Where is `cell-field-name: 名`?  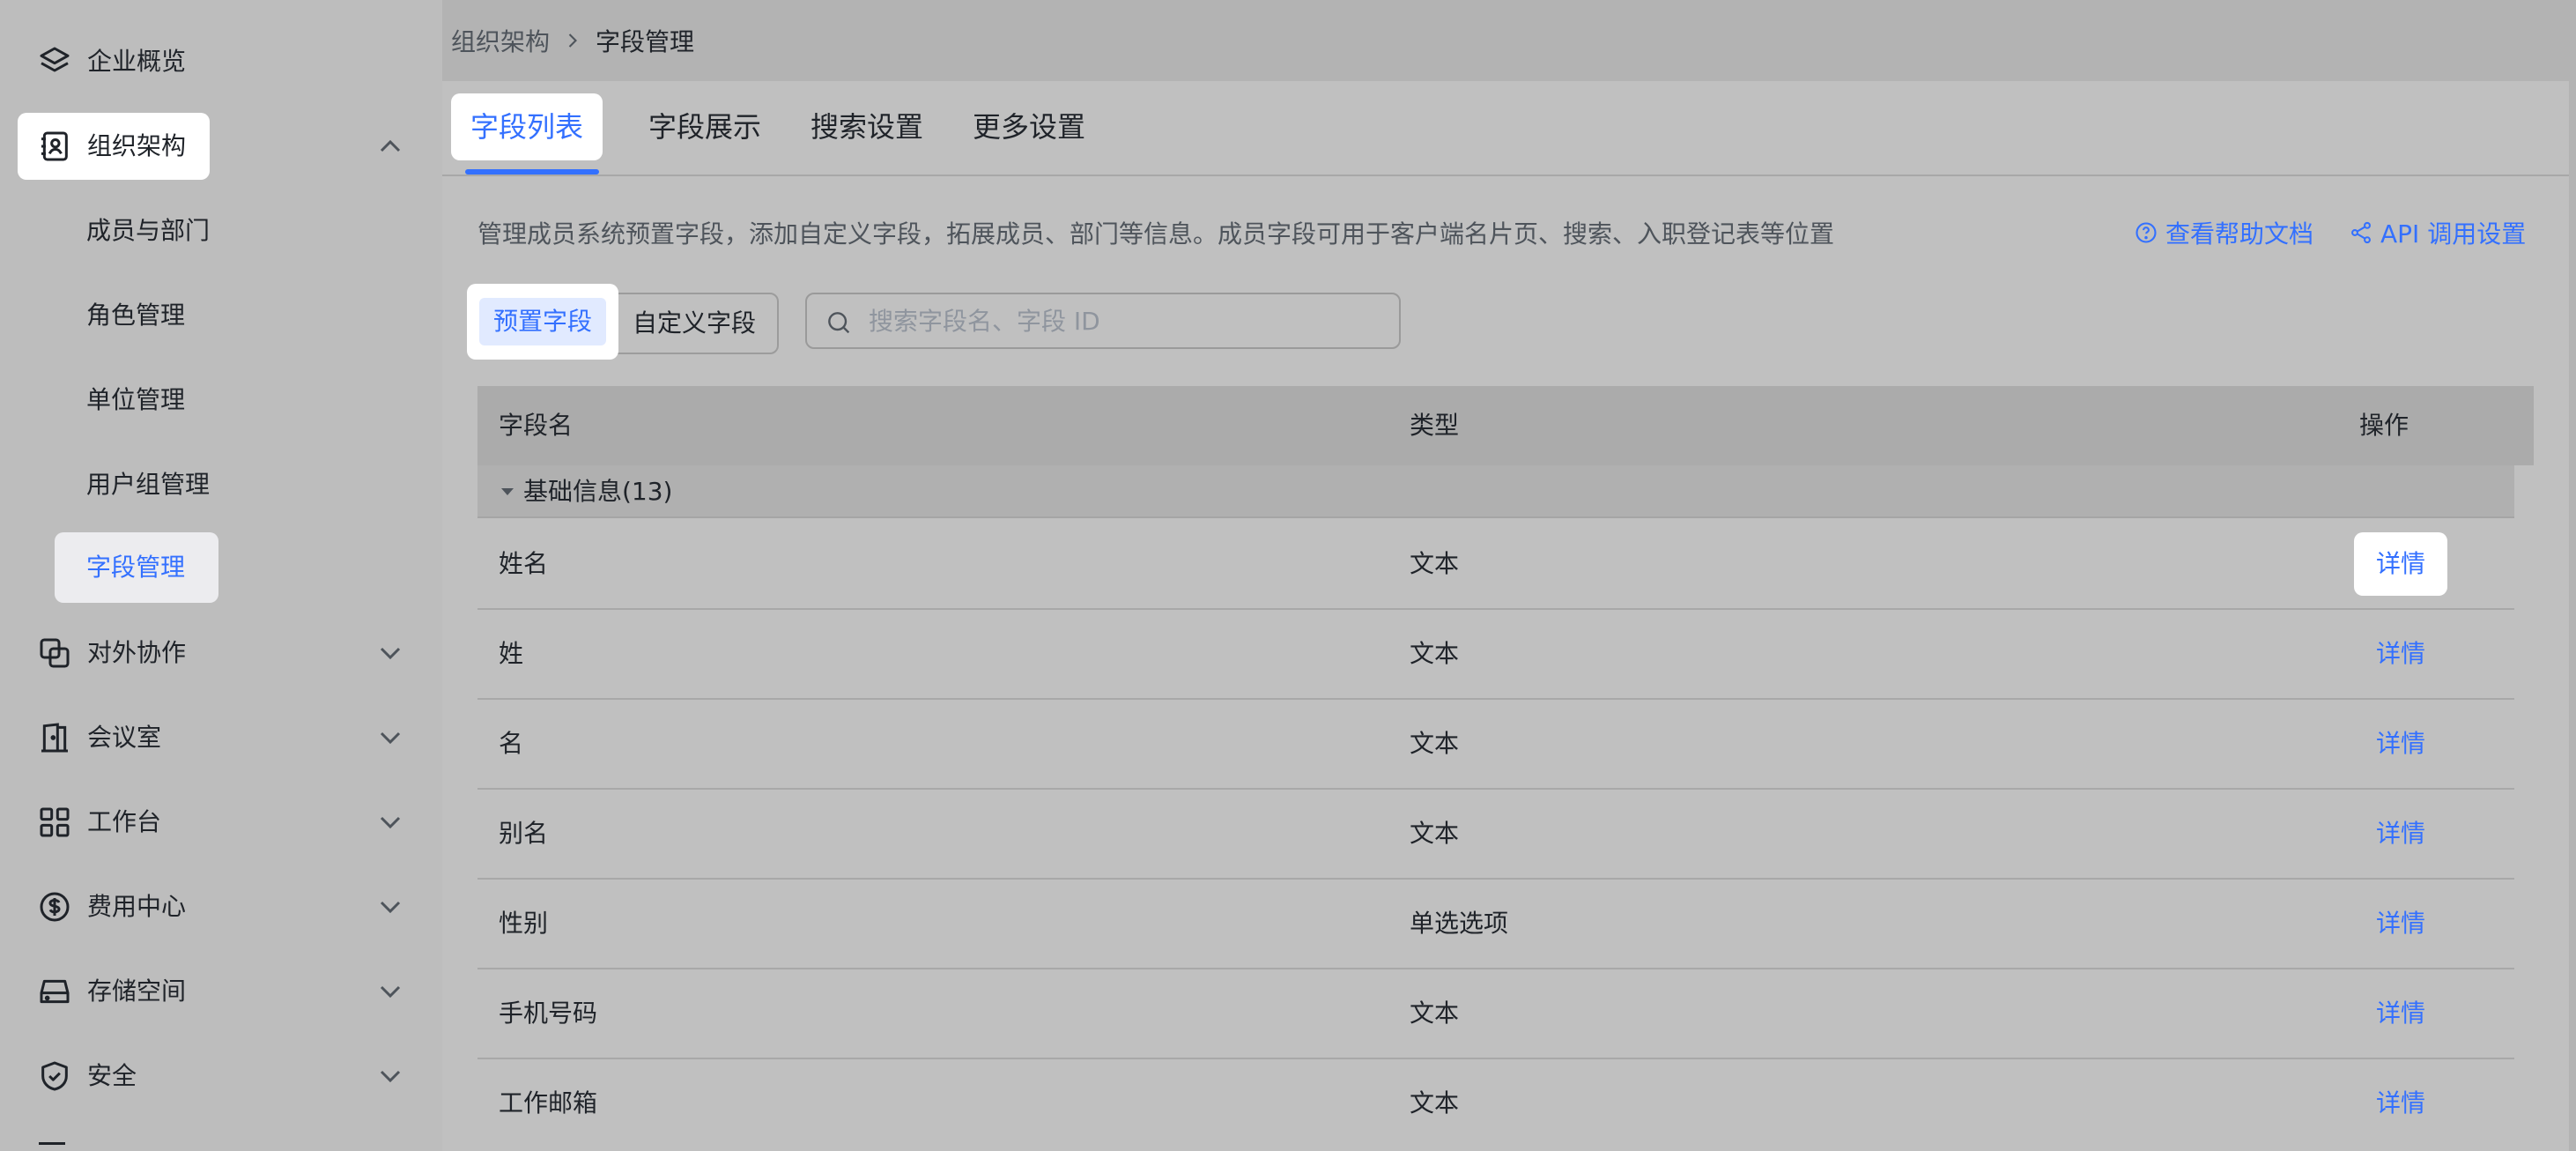 cell-field-name: 名 is located at coordinates (512, 743).